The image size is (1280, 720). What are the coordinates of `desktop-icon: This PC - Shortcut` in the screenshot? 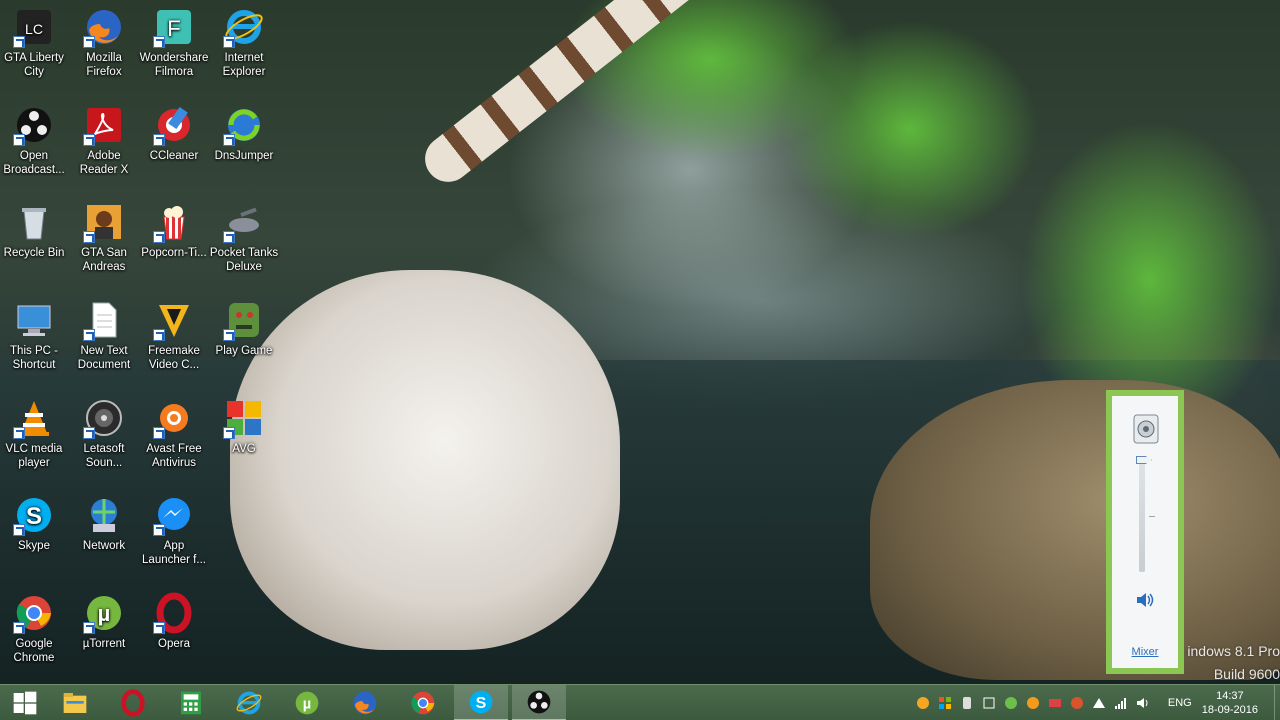 It's located at (35, 335).